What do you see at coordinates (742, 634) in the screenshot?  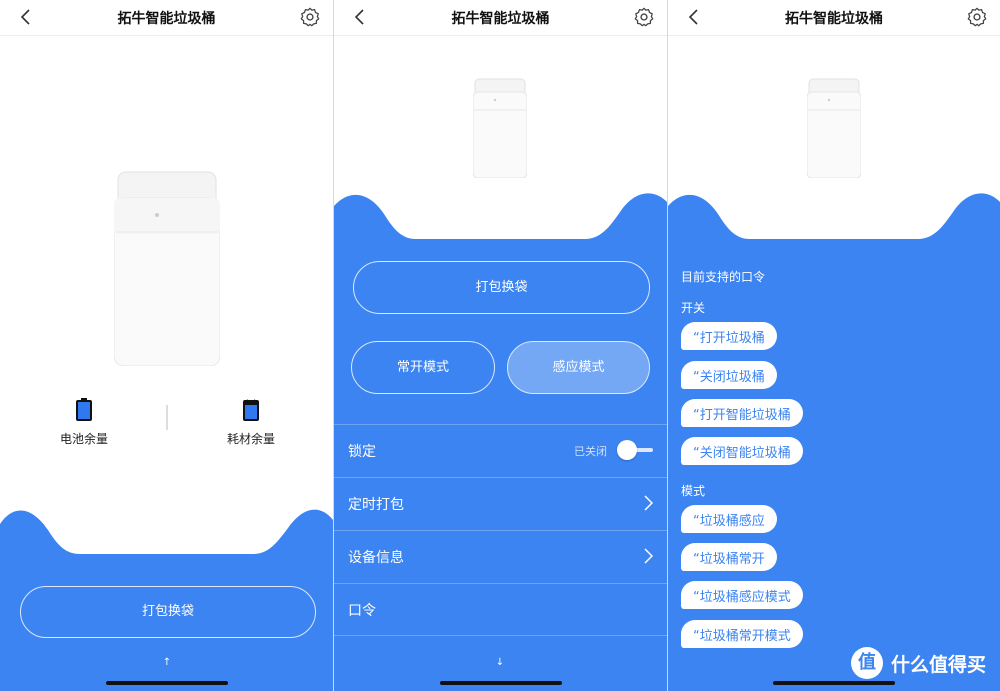 I see `command-chip: “垃圾桶常开模式` at bounding box center [742, 634].